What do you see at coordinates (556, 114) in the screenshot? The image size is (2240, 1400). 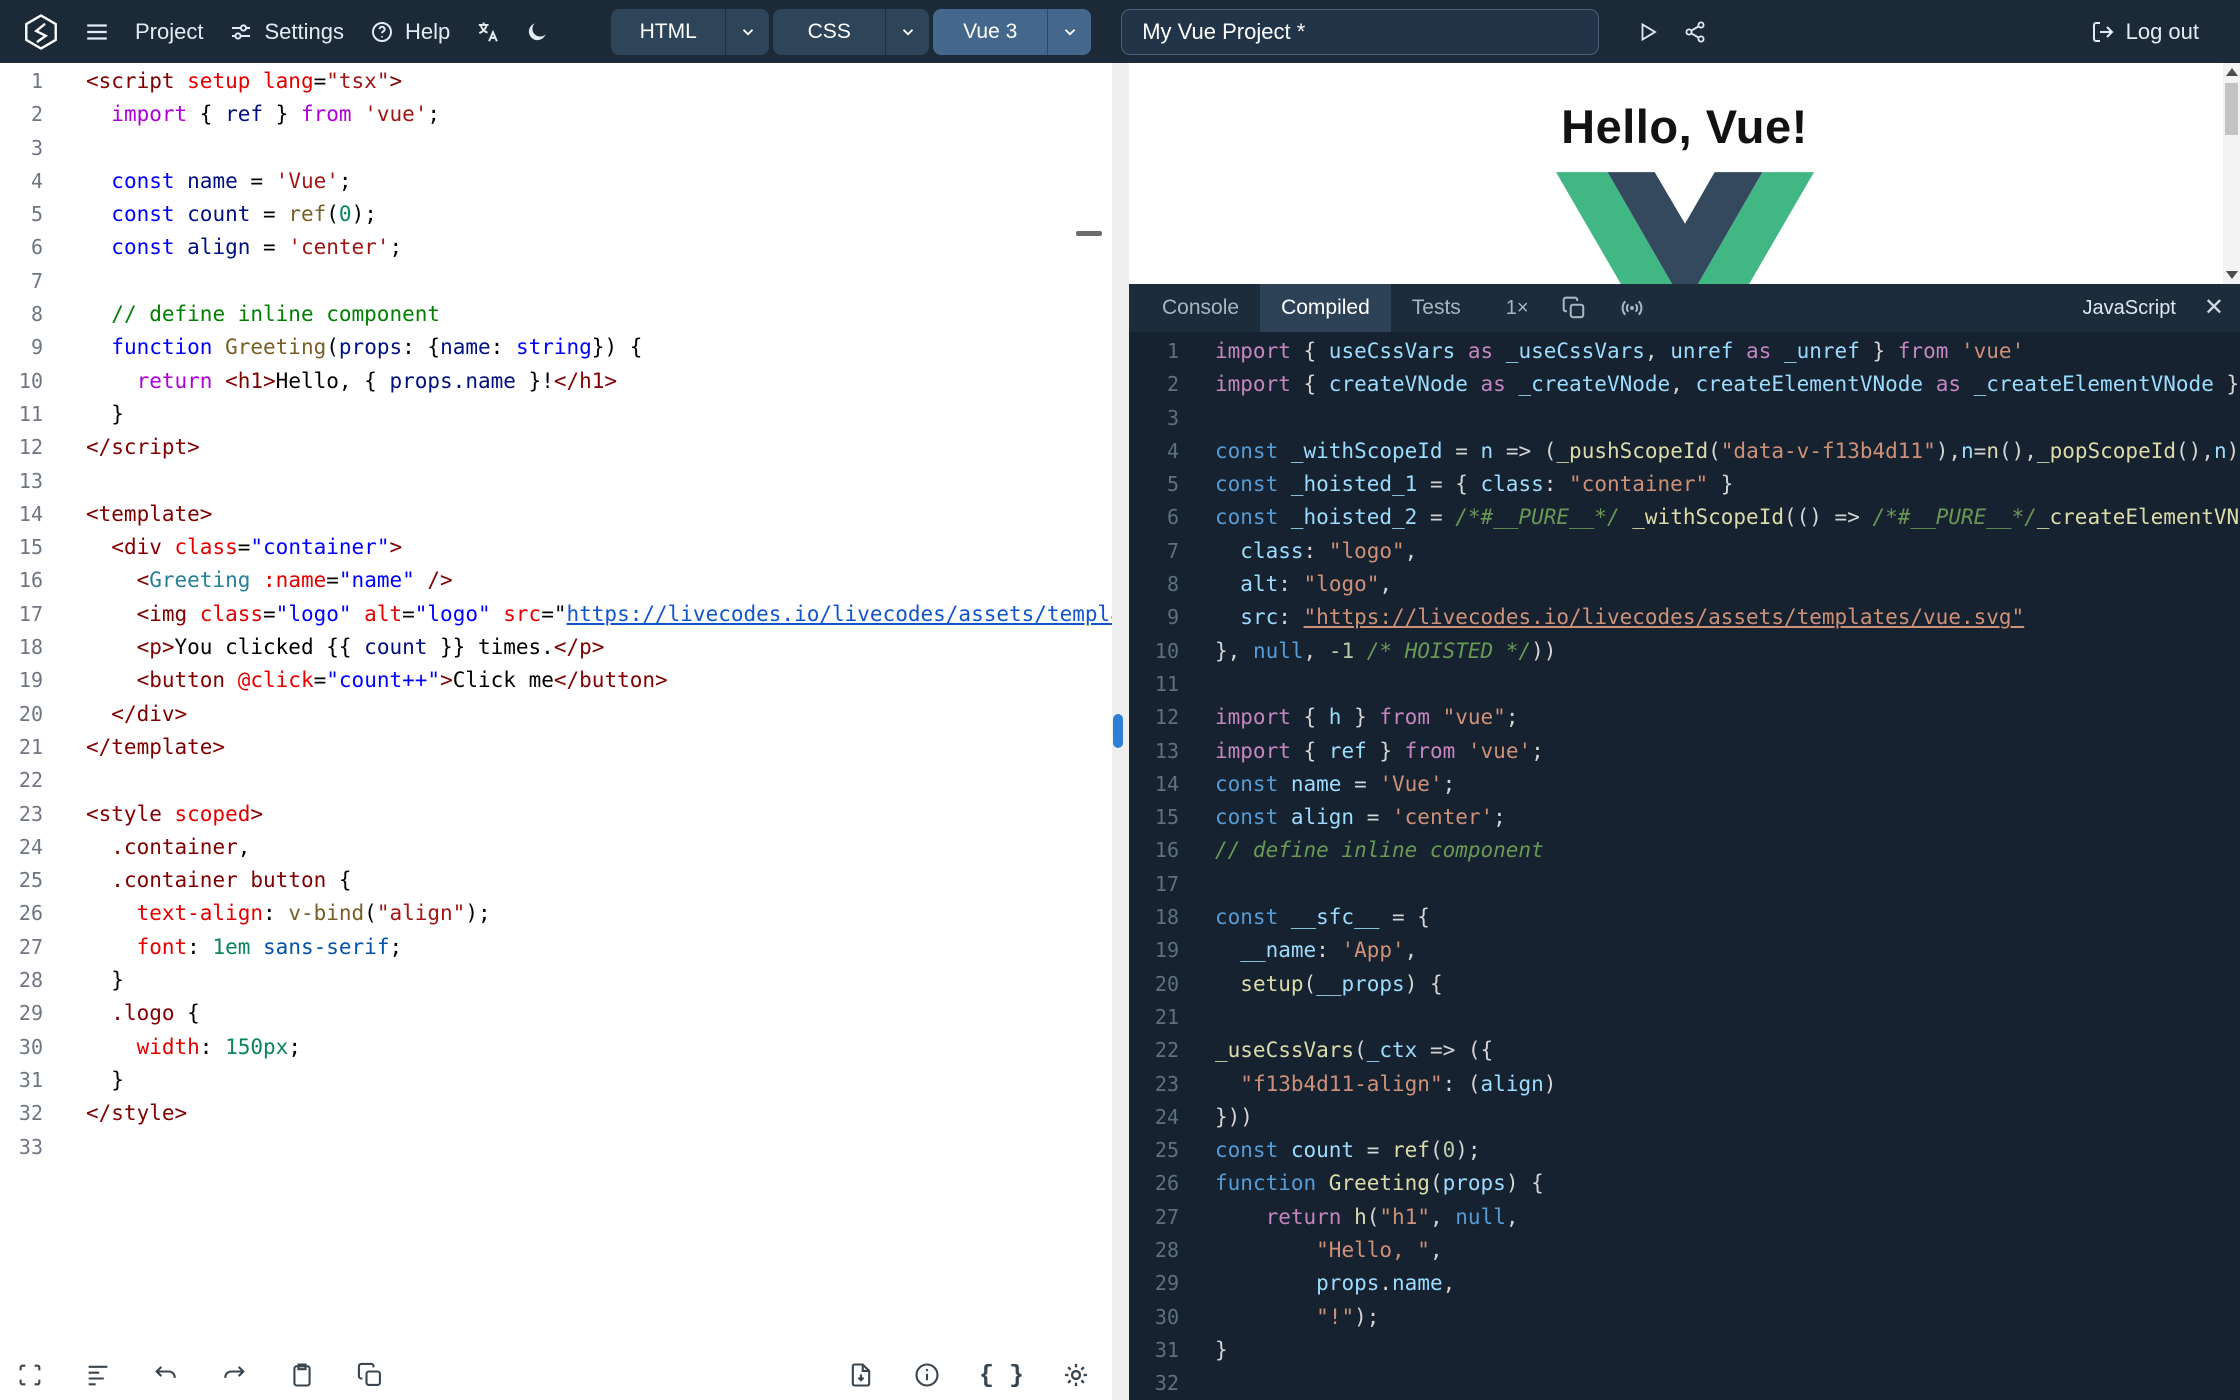 I see `code-line: 2 import { ref } from 'vue';` at bounding box center [556, 114].